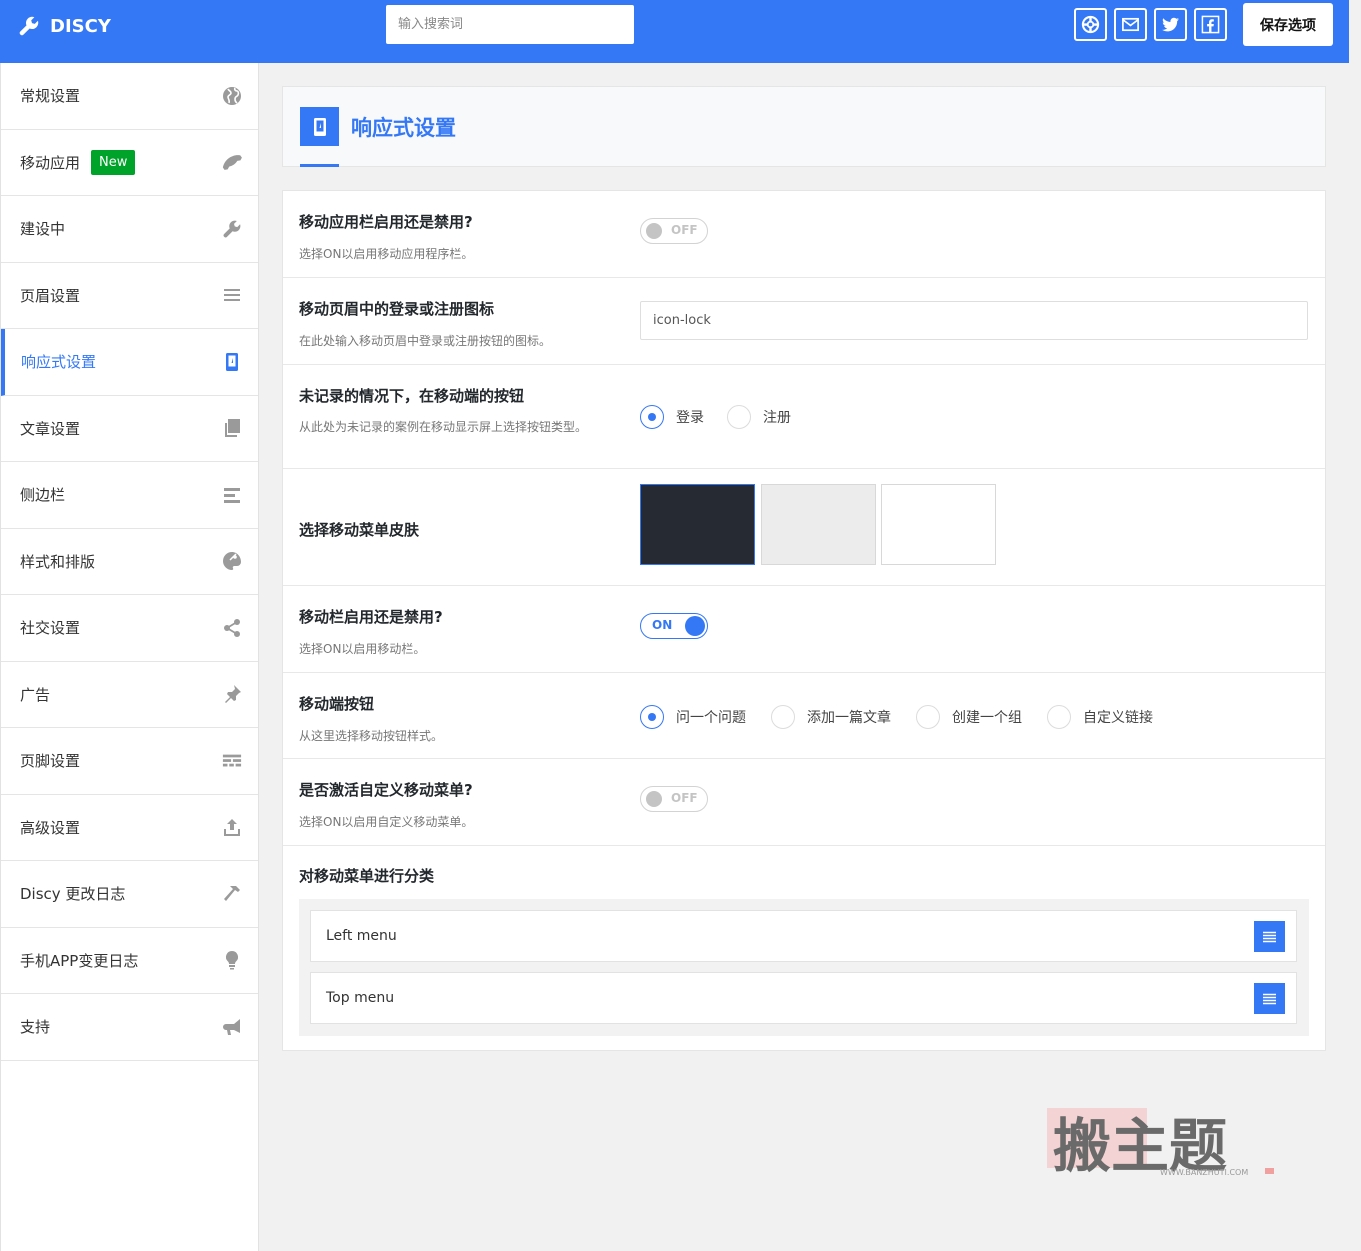  I want to click on mobile-bar-toggle: ON, so click(674, 626).